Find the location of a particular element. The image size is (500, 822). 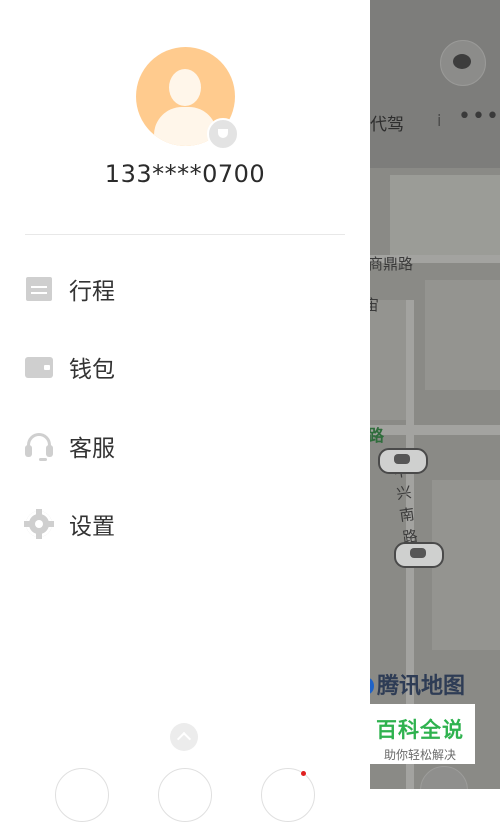

street-label: 路 is located at coordinates (377, 435).